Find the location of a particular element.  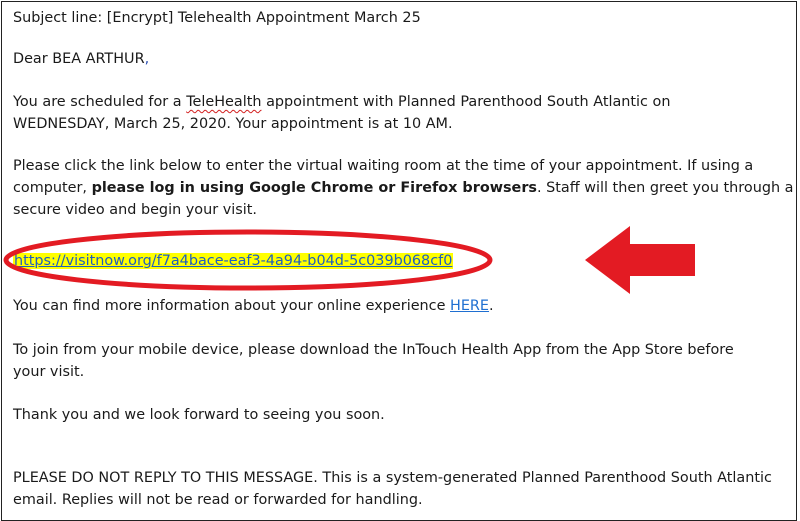

pointer-arrow-icon is located at coordinates (640, 260).